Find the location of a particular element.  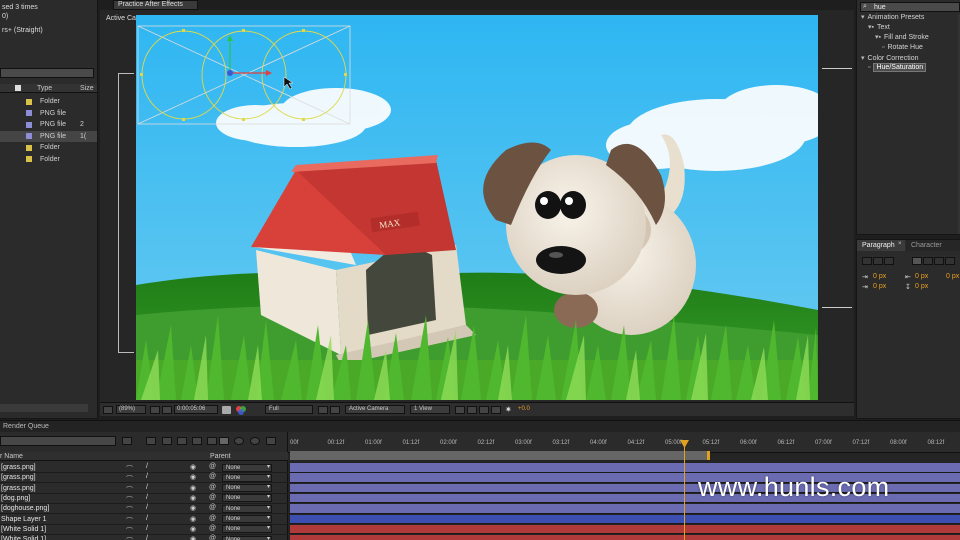

space-before-value: 0 px is located at coordinates (952, 276).